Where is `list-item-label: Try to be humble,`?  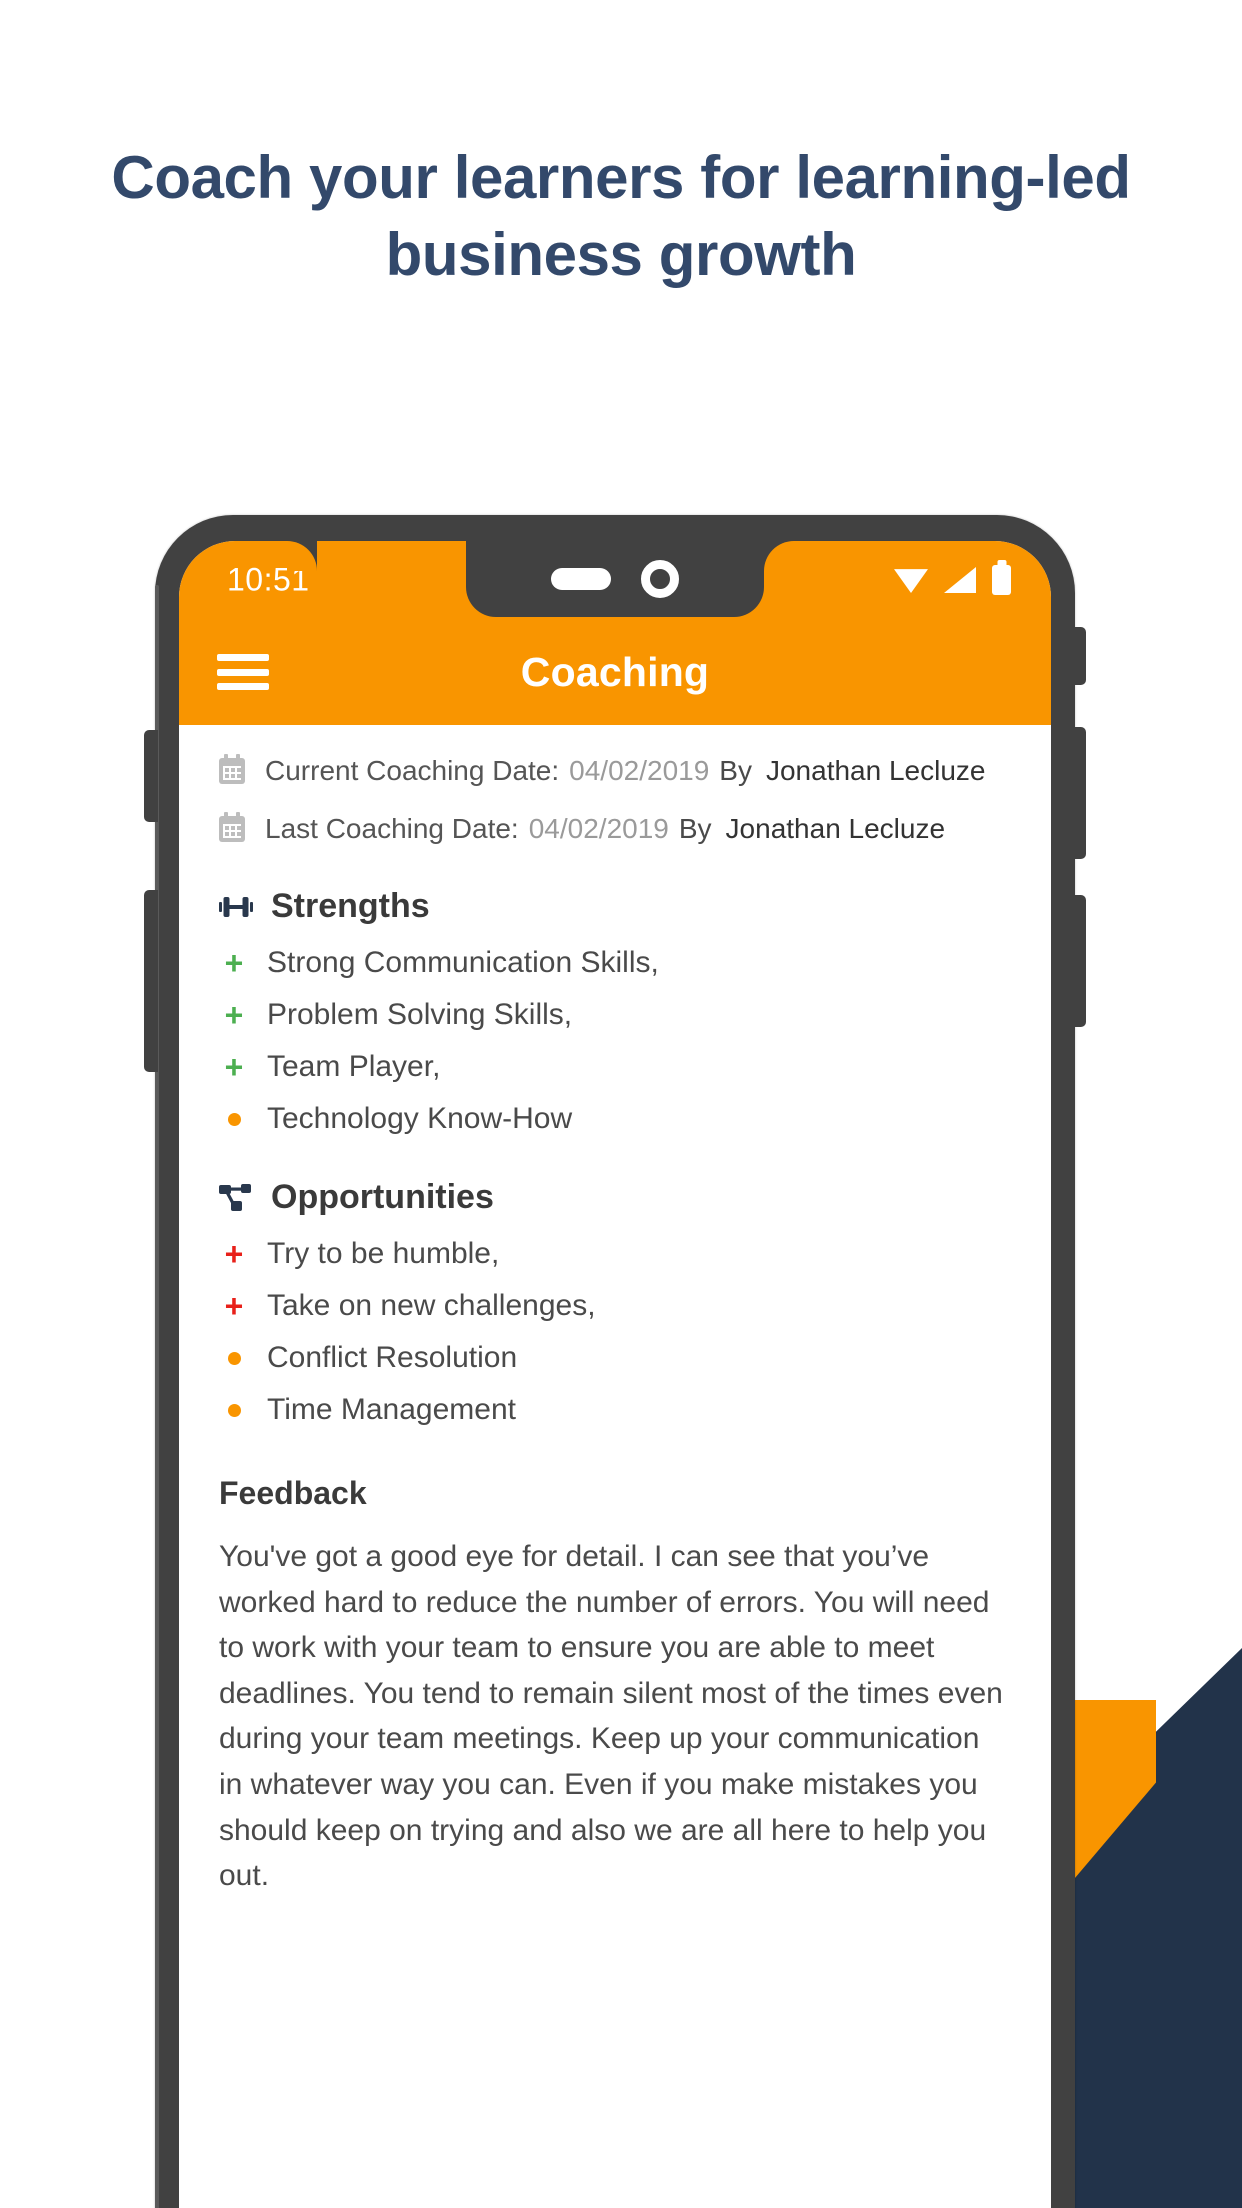 list-item-label: Try to be humble, is located at coordinates (383, 1253).